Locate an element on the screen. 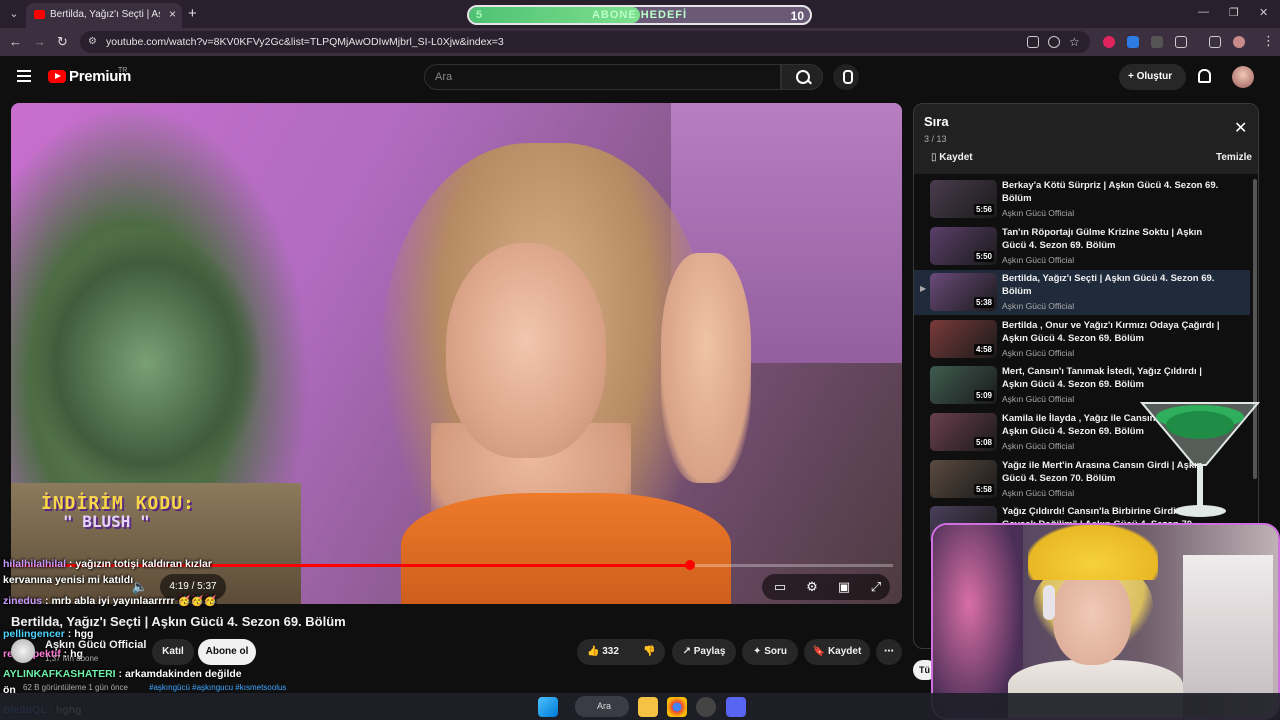 This screenshot has height=720, width=1280. start-icon is located at coordinates (548, 707).